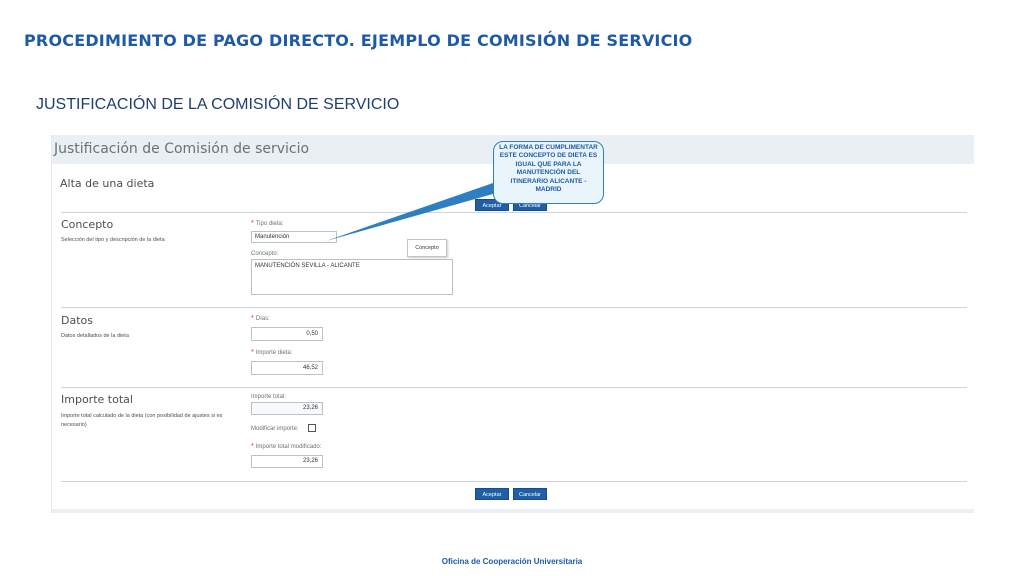 The height and width of the screenshot is (576, 1024). Describe the element at coordinates (512, 561) in the screenshot. I see `footer: Oficina de Cooperación Universitaria` at that location.